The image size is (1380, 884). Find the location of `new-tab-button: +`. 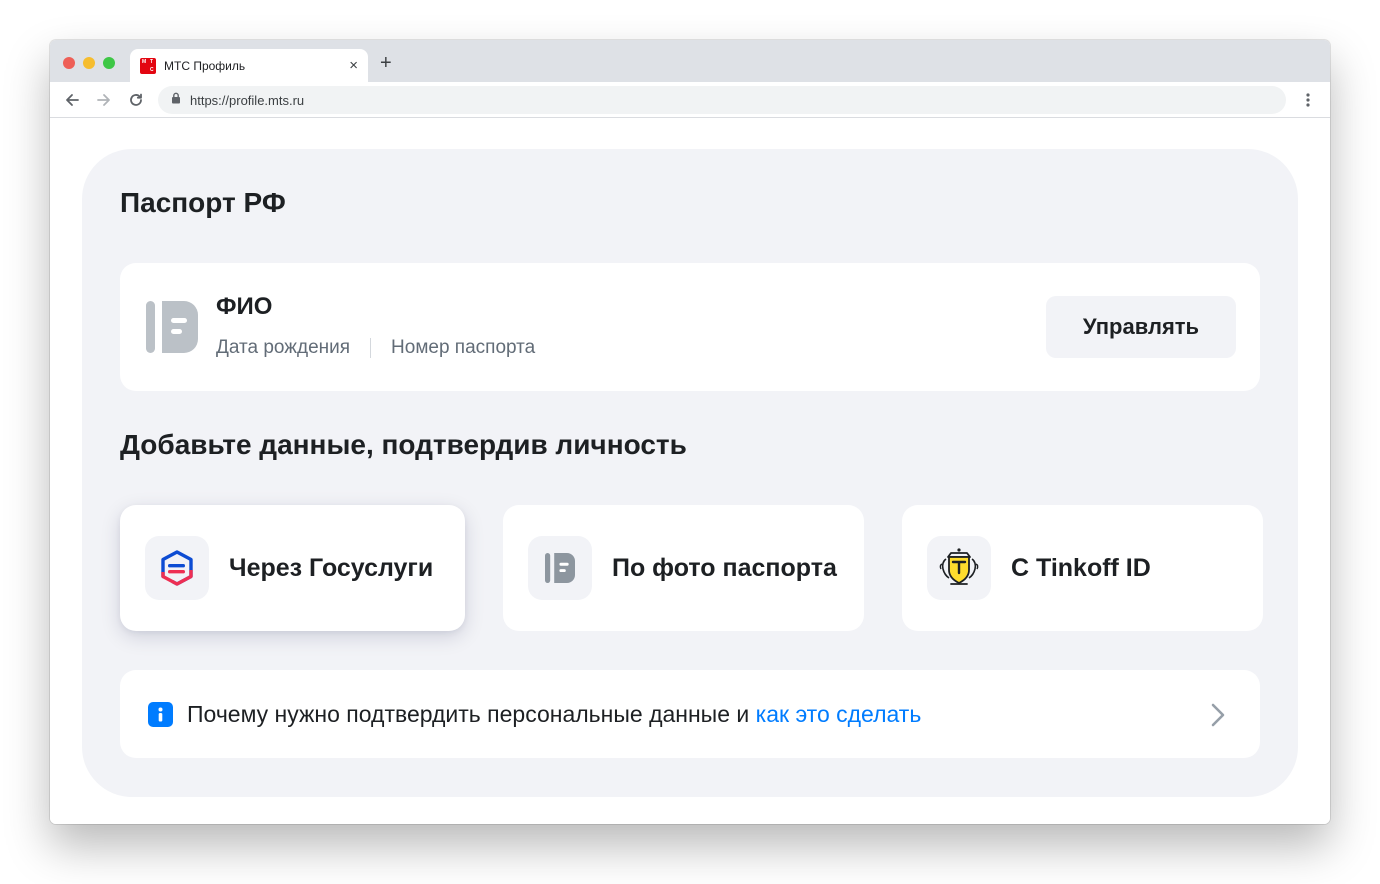

new-tab-button: + is located at coordinates (386, 63).